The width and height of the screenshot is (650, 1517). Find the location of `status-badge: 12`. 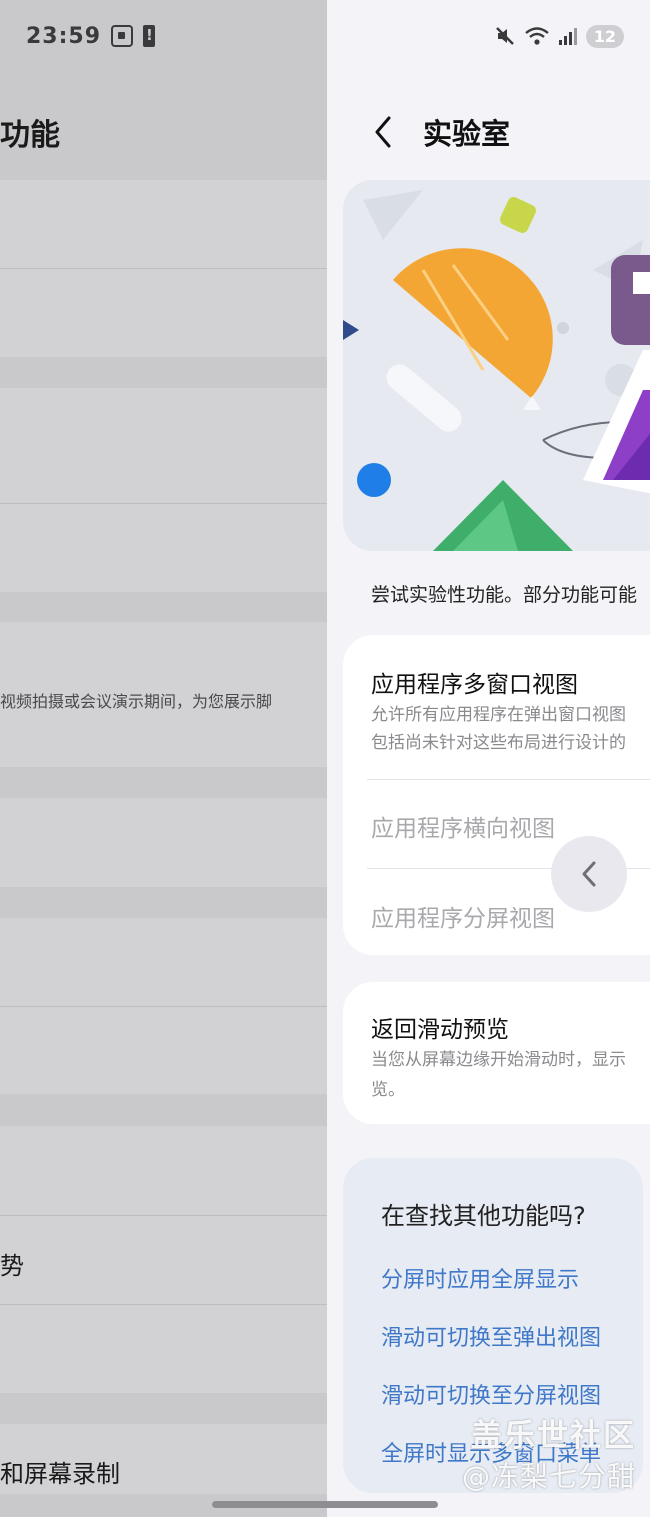

status-badge: 12 is located at coordinates (604, 36).